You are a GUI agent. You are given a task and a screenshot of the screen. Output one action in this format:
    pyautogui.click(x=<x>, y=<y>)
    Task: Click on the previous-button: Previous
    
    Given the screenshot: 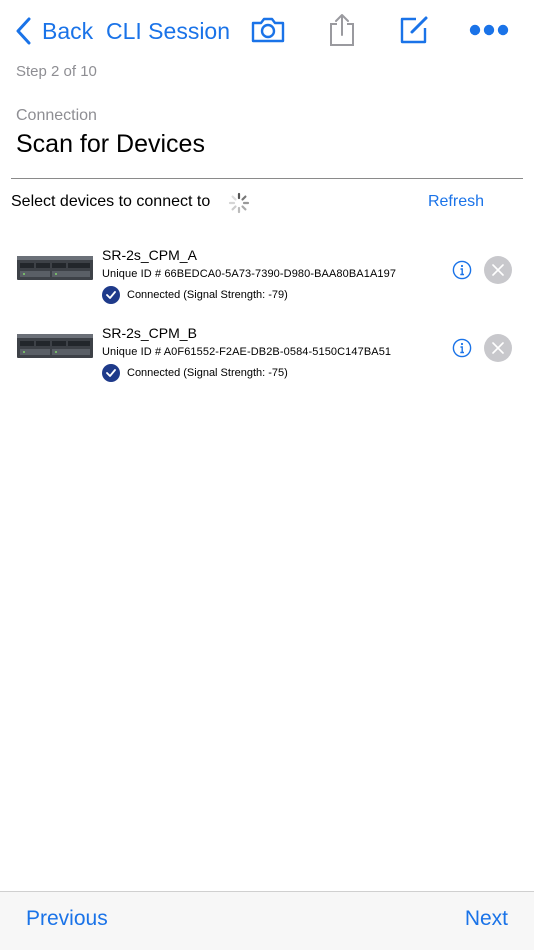 What is the action you would take?
    pyautogui.click(x=67, y=919)
    